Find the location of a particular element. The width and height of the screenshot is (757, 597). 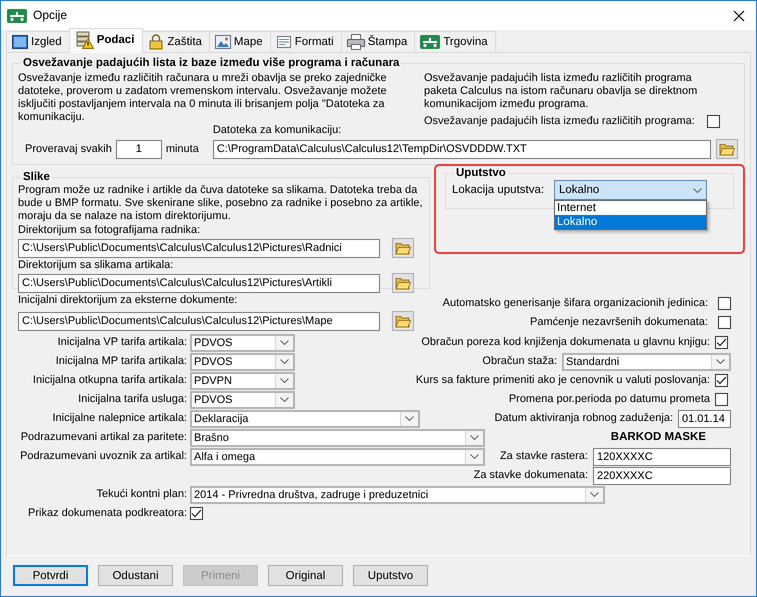

field-label: minuta is located at coordinates (182, 149).